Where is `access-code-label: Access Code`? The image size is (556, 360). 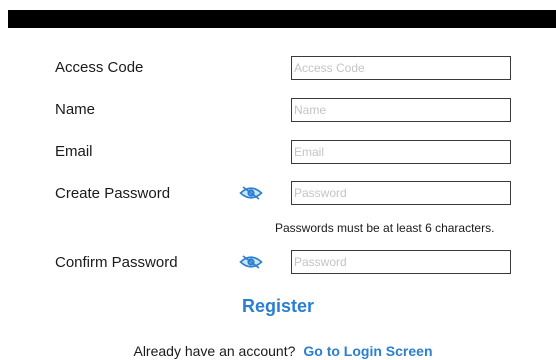 access-code-label: Access Code is located at coordinates (99, 67).